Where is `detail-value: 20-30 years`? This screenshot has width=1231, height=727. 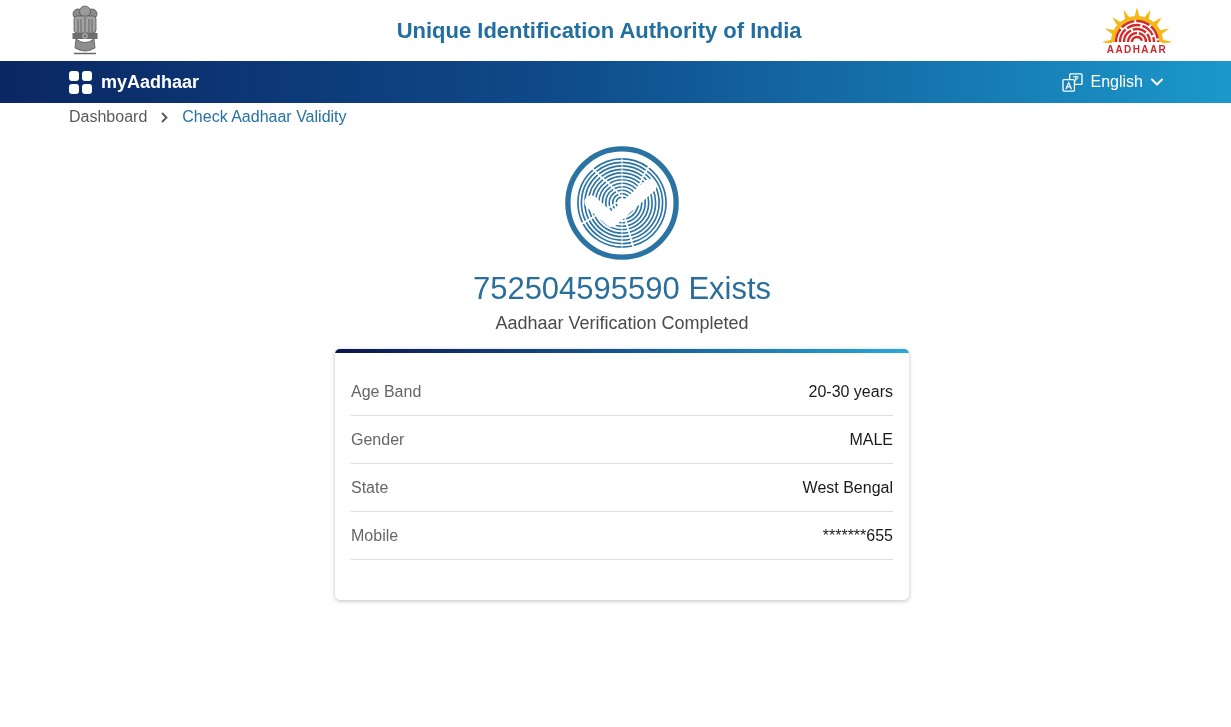
detail-value: 20-30 years is located at coordinates (850, 391).